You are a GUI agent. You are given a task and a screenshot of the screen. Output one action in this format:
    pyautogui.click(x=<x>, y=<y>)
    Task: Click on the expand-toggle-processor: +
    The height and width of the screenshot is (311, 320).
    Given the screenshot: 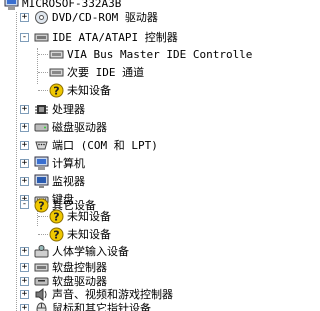 What is the action you would take?
    pyautogui.click(x=24, y=109)
    